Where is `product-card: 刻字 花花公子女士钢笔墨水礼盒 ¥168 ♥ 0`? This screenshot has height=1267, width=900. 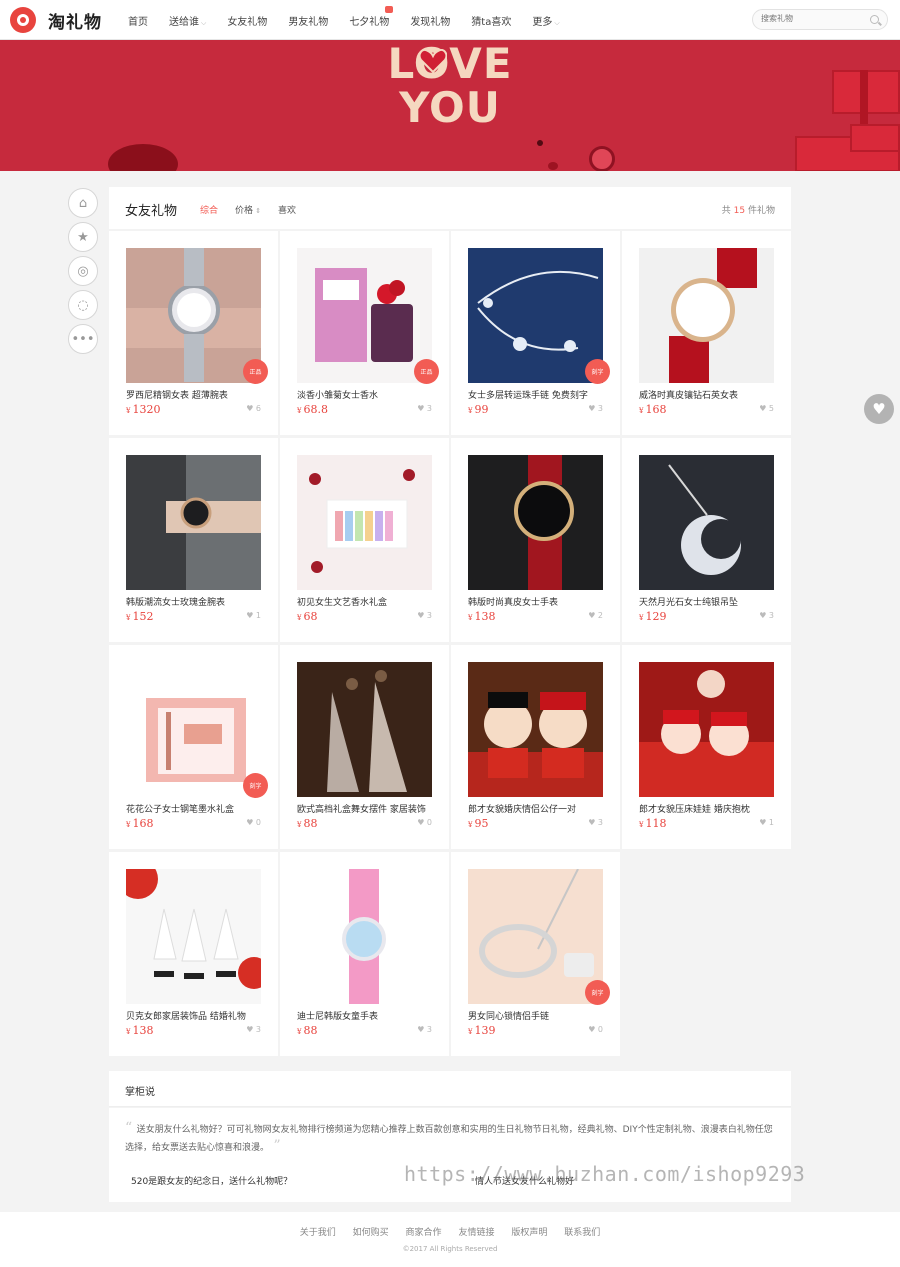
product-card: 刻字 花花公子女士钢笔墨水礼盒 ¥168 ♥ 0 is located at coordinates (193, 747).